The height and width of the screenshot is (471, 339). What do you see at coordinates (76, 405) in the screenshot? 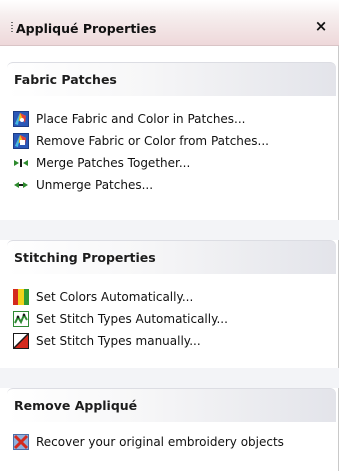
I see `group-title: Remove Appliqué` at bounding box center [76, 405].